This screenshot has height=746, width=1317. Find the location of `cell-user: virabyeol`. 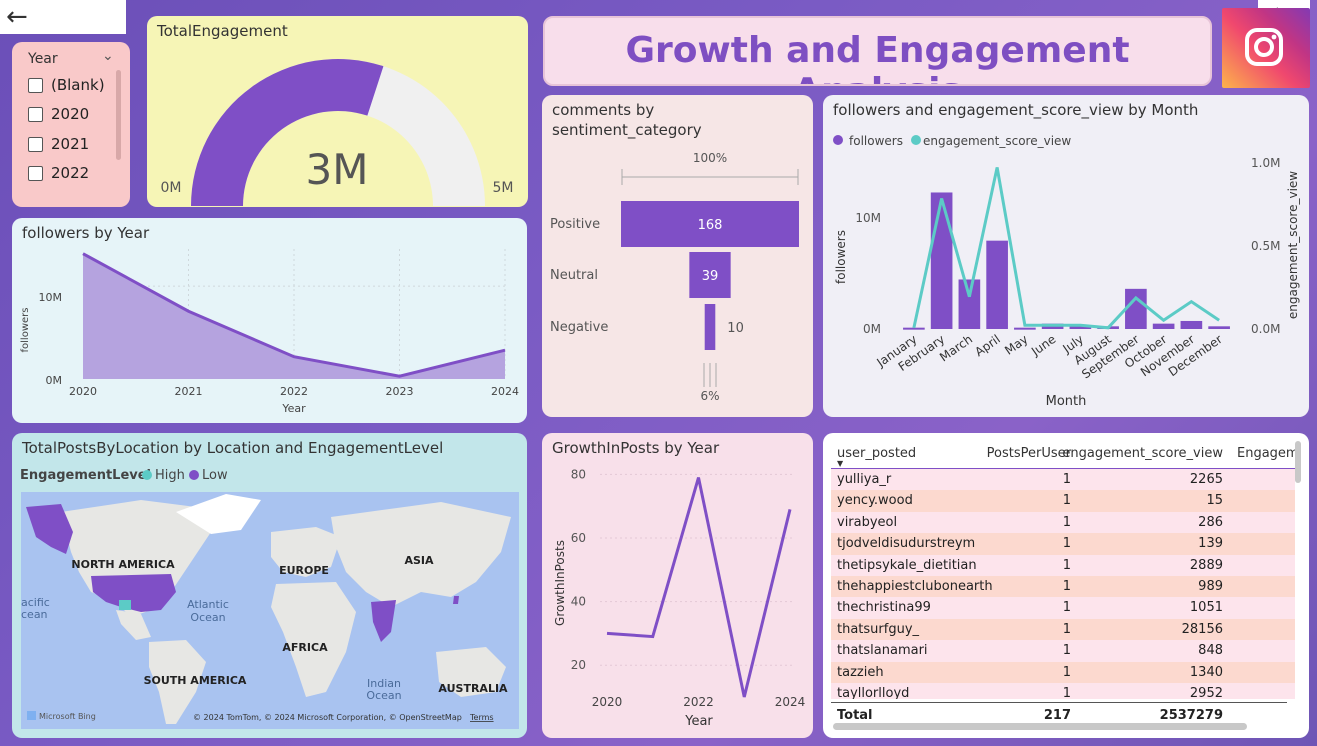

cell-user: virabyeol is located at coordinates (867, 522).